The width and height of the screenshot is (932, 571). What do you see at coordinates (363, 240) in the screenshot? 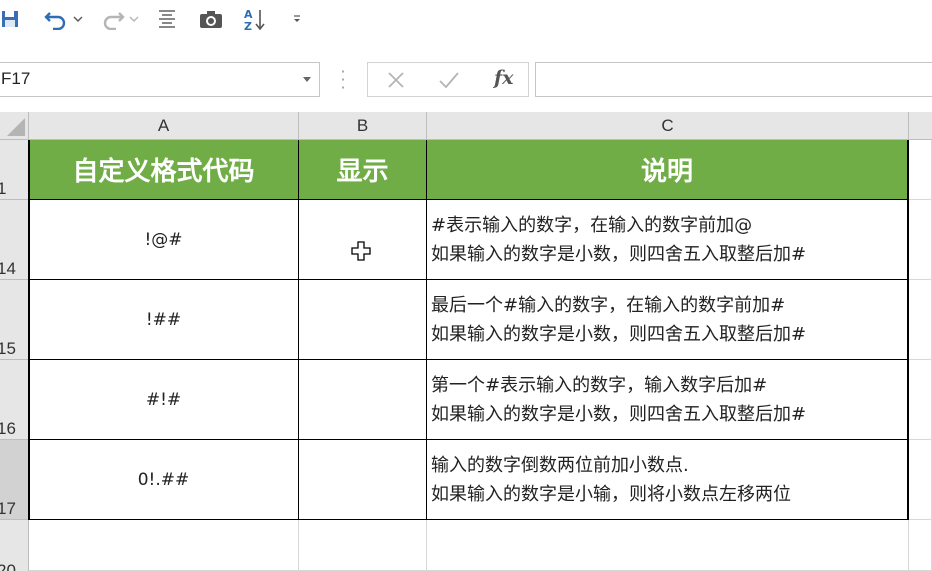
I see `cell-b14` at bounding box center [363, 240].